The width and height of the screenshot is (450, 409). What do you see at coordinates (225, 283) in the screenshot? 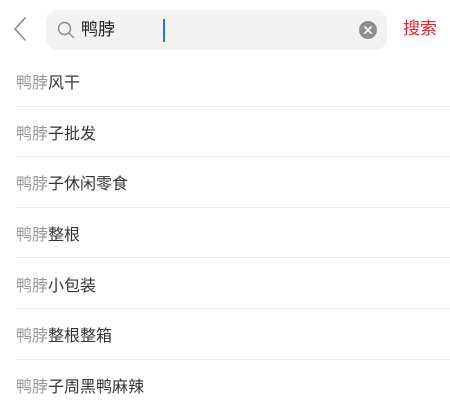
I see `suggestion-item: 鸭脖 小包装` at bounding box center [225, 283].